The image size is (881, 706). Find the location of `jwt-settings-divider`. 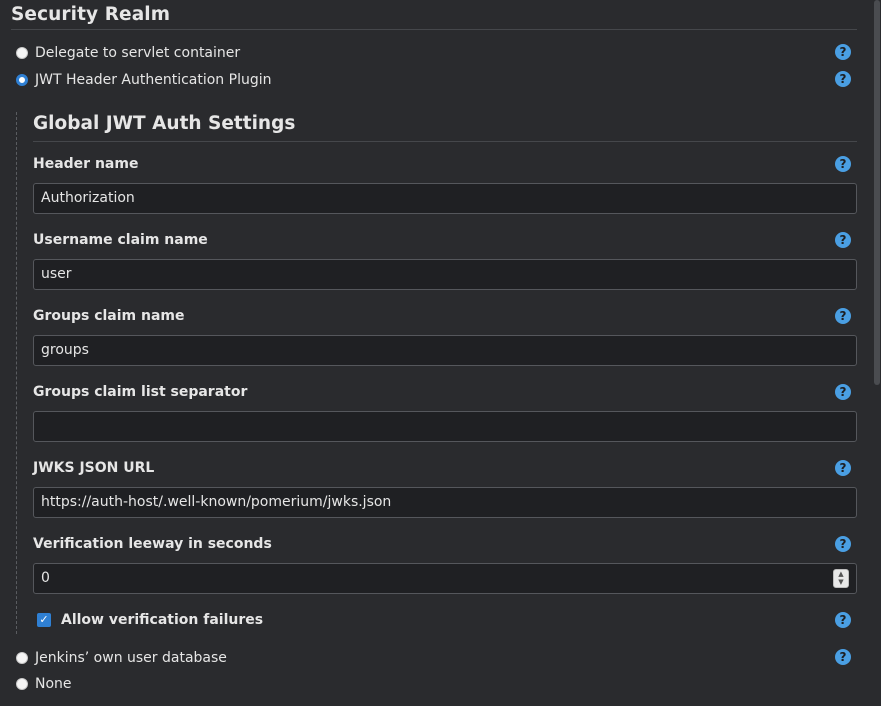

jwt-settings-divider is located at coordinates (445, 141).